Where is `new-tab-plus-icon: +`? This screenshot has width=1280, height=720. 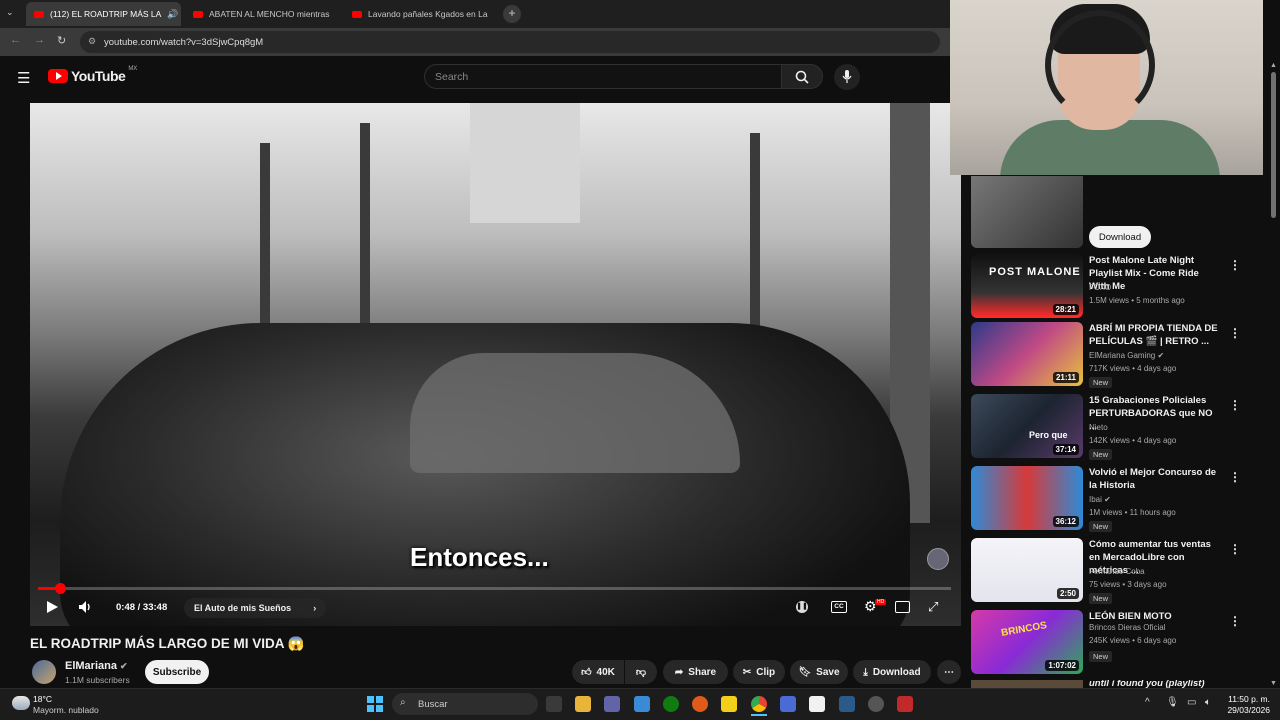
new-tab-plus-icon: + is located at coordinates (512, 14).